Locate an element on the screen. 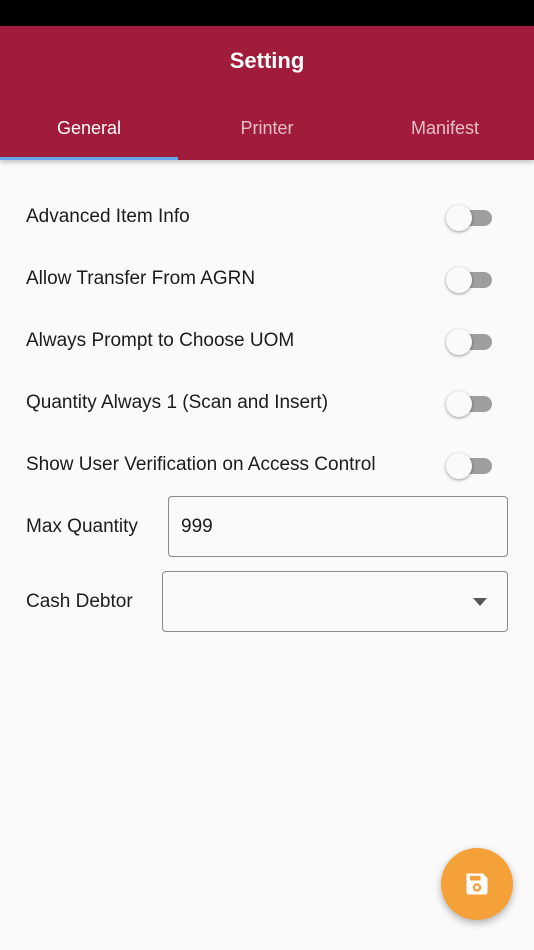  save-icon is located at coordinates (477, 884).